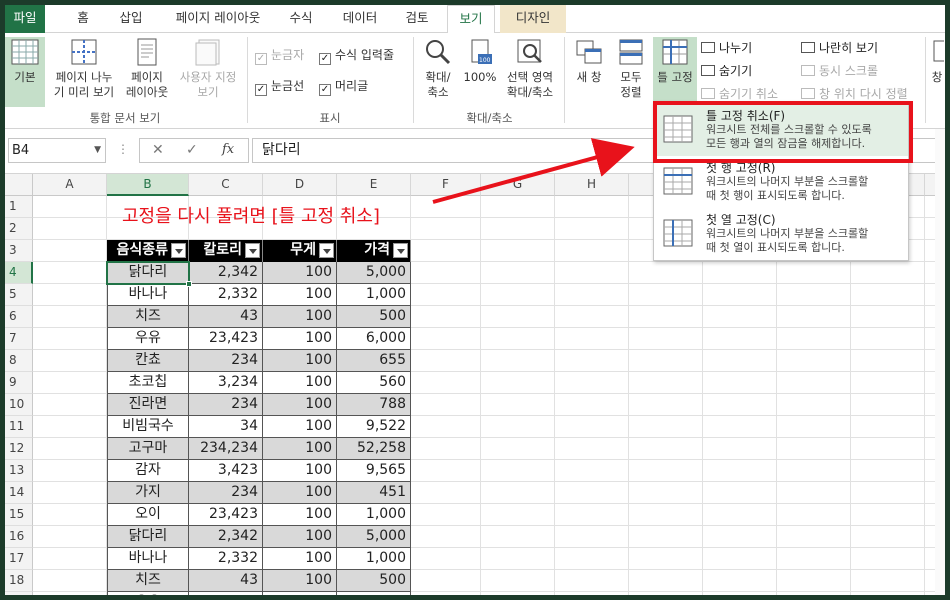 The image size is (950, 600). What do you see at coordinates (775, 195) in the screenshot?
I see `description-line: 때 첫 행이 표시되도록 합니다.` at bounding box center [775, 195].